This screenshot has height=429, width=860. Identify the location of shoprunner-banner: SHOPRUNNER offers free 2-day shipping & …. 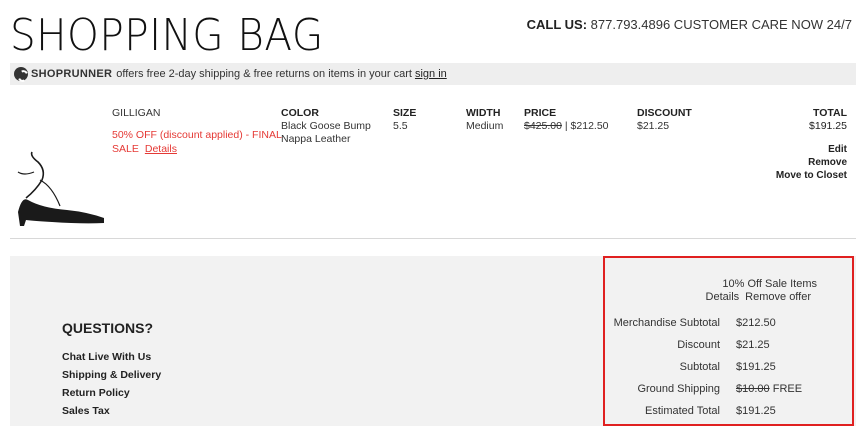
(433, 74).